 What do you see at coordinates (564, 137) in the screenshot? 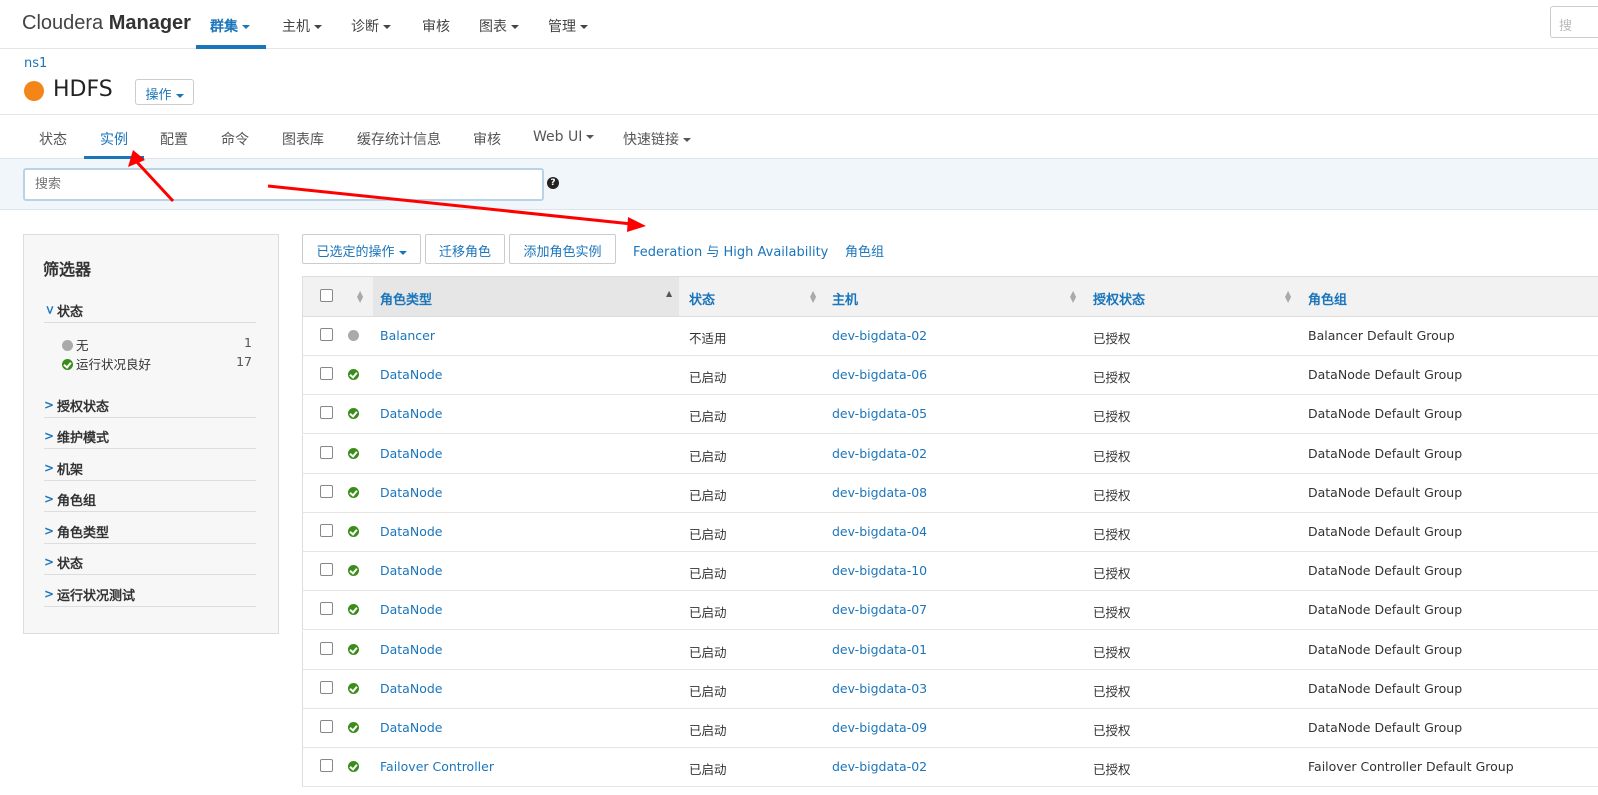
I see `tab-web-ui: Web UI` at bounding box center [564, 137].